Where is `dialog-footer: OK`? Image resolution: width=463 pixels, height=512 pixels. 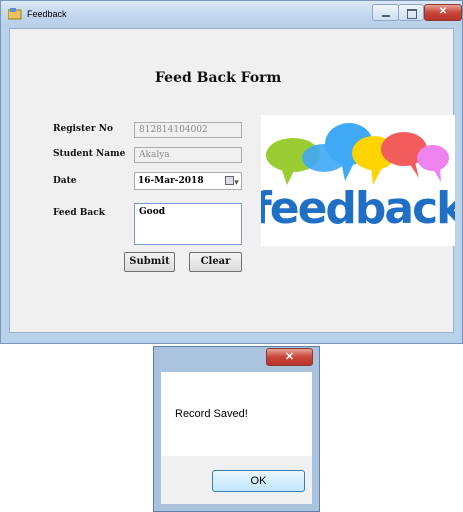
dialog-footer: OK is located at coordinates (236, 480).